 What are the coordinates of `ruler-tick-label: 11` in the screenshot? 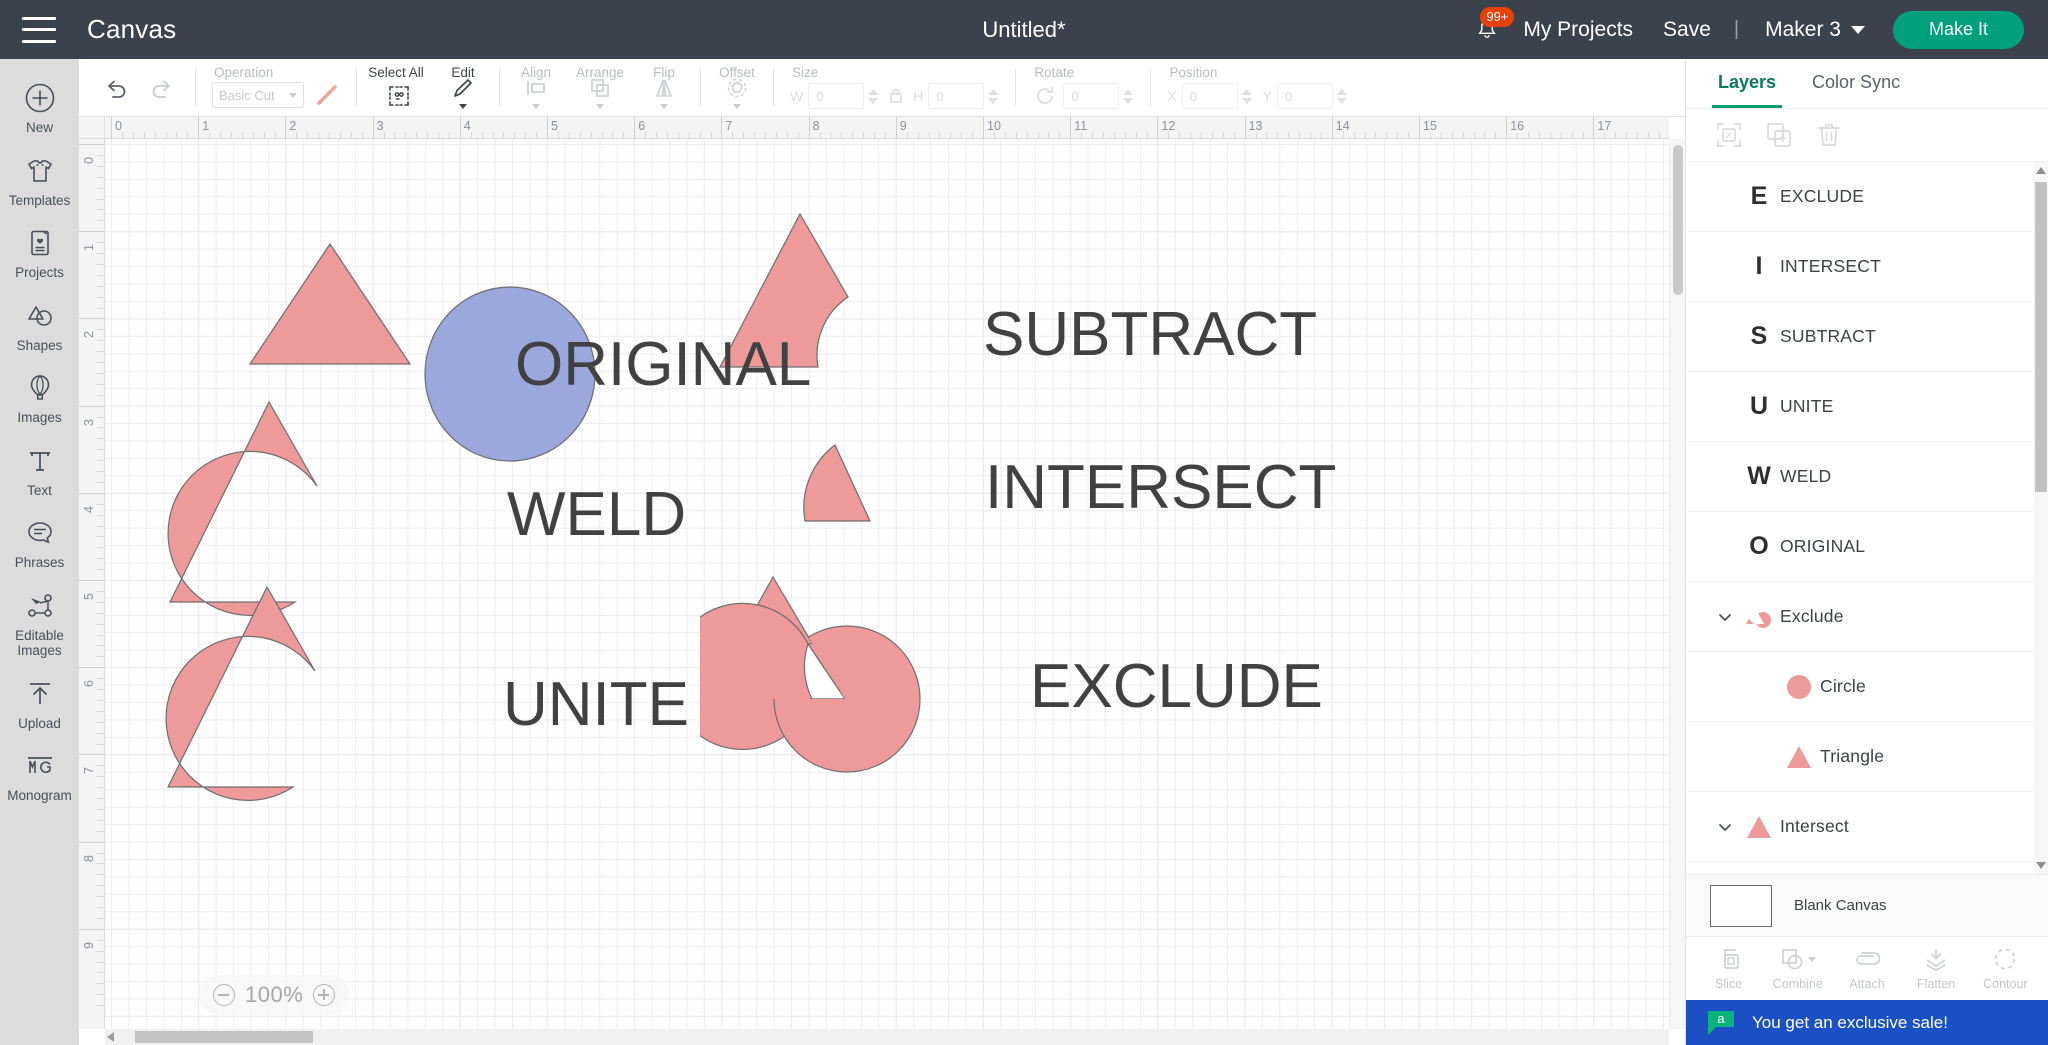 It's located at (1081, 126).